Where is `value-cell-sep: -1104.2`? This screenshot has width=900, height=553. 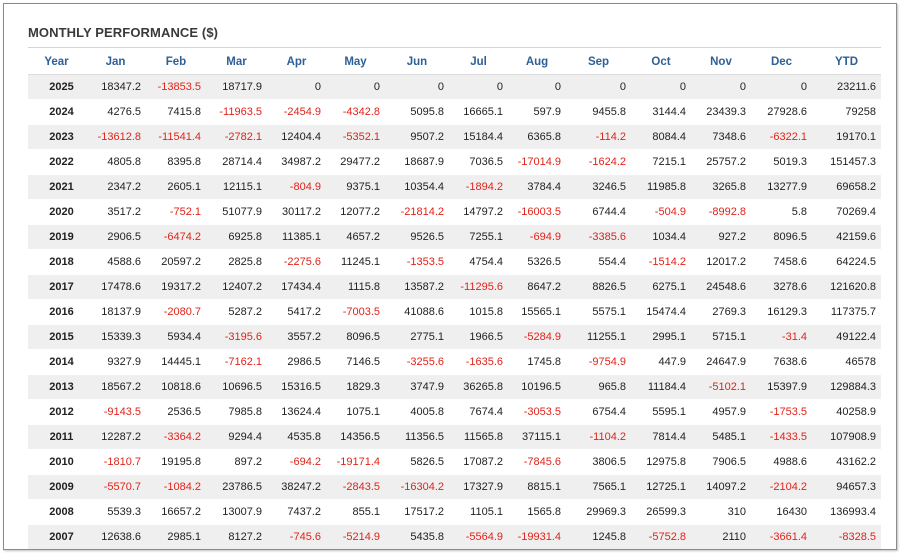
value-cell-sep: -1104.2 is located at coordinates (598, 437).